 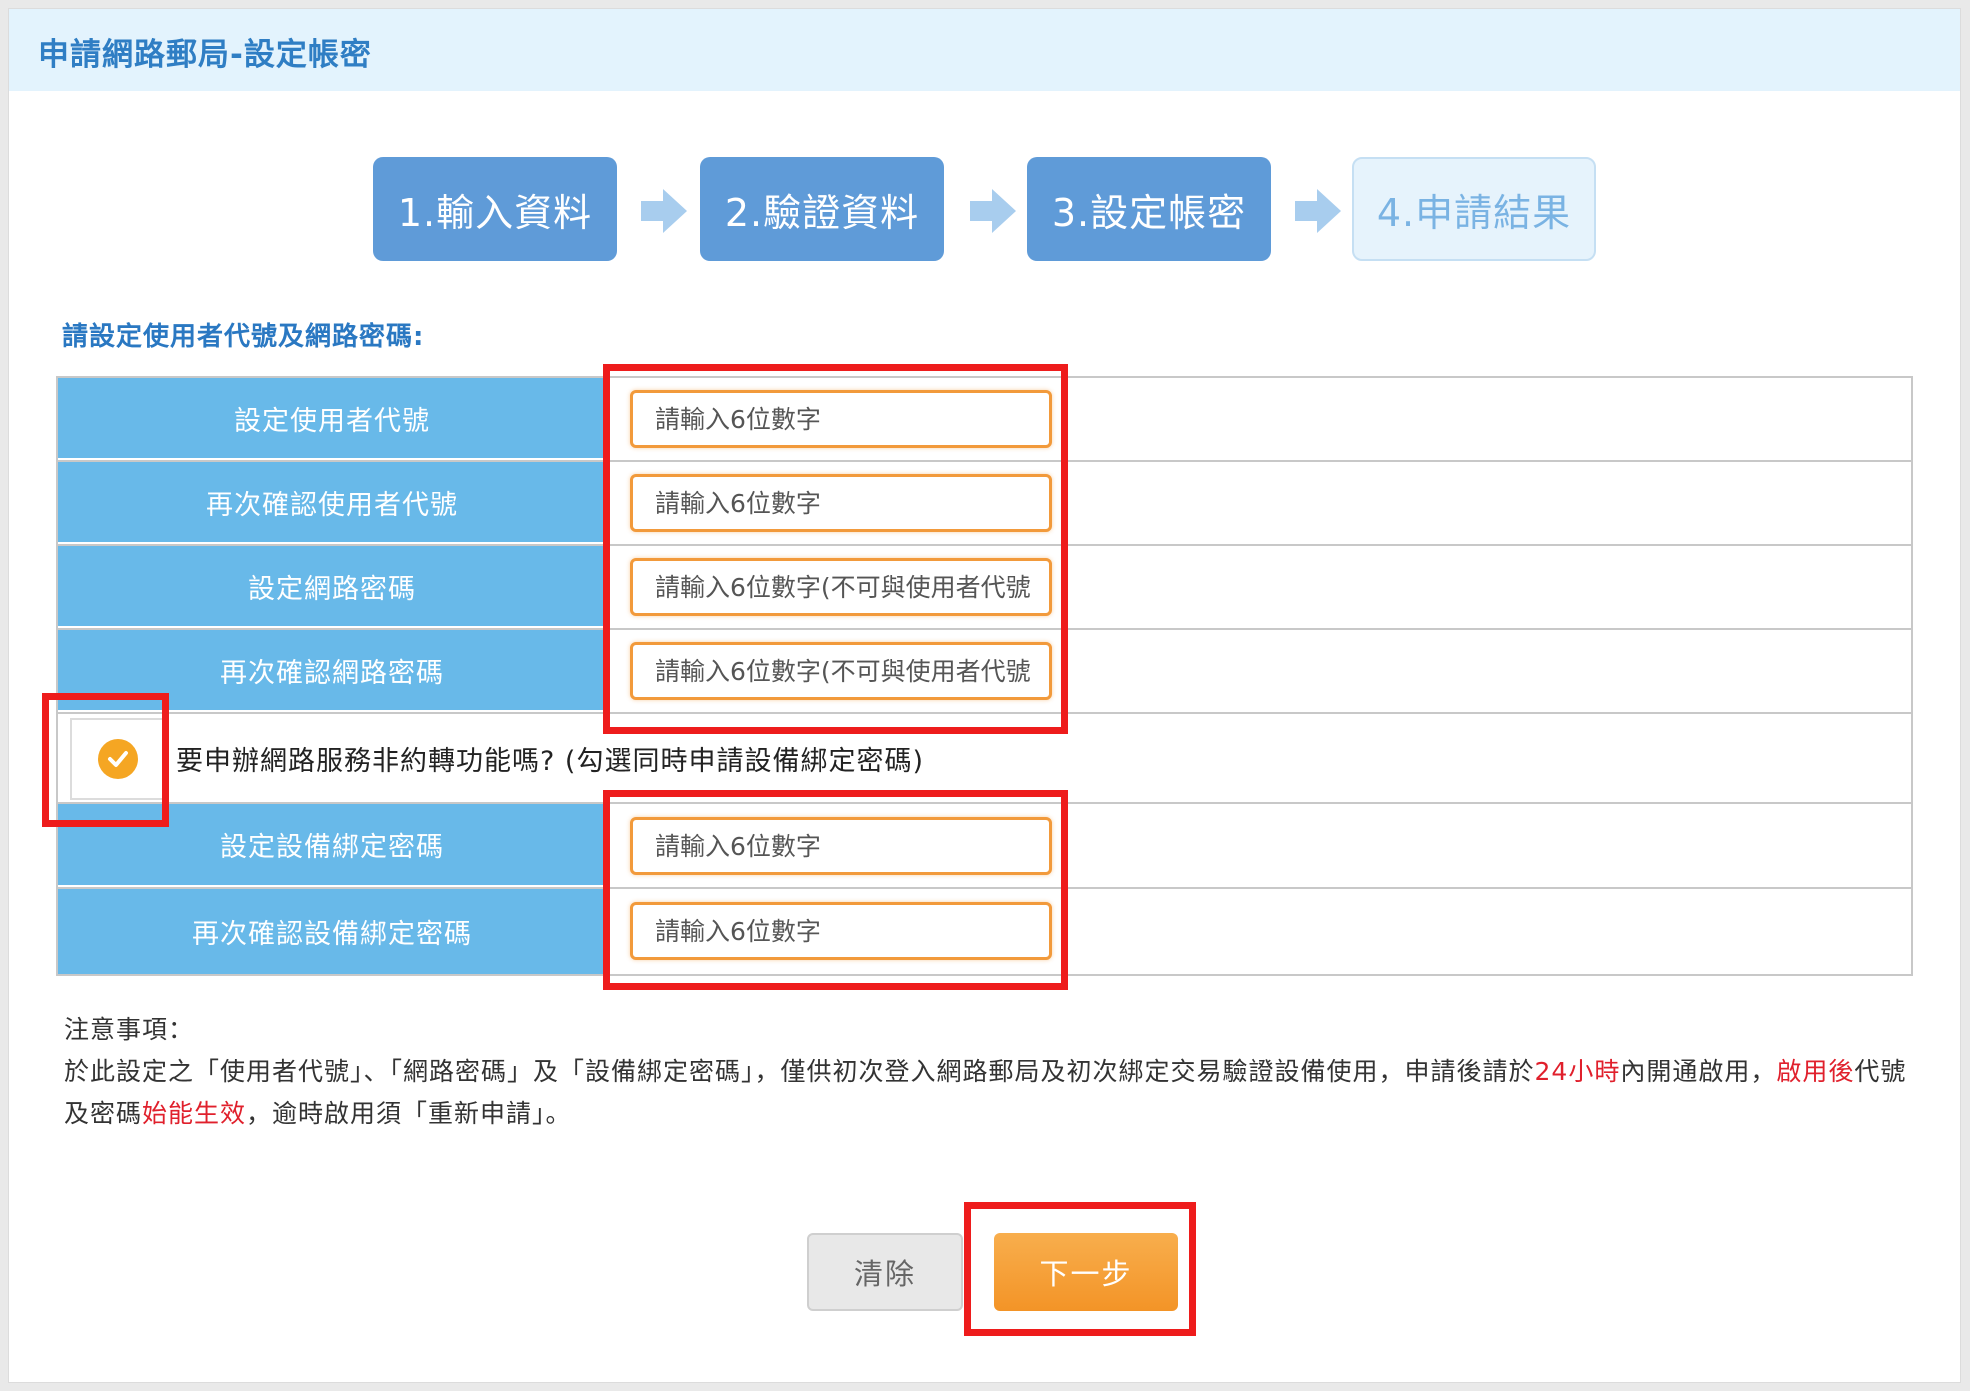 What do you see at coordinates (332, 671) in the screenshot?
I see `password-confirm-label: 再次確認網路密碼` at bounding box center [332, 671].